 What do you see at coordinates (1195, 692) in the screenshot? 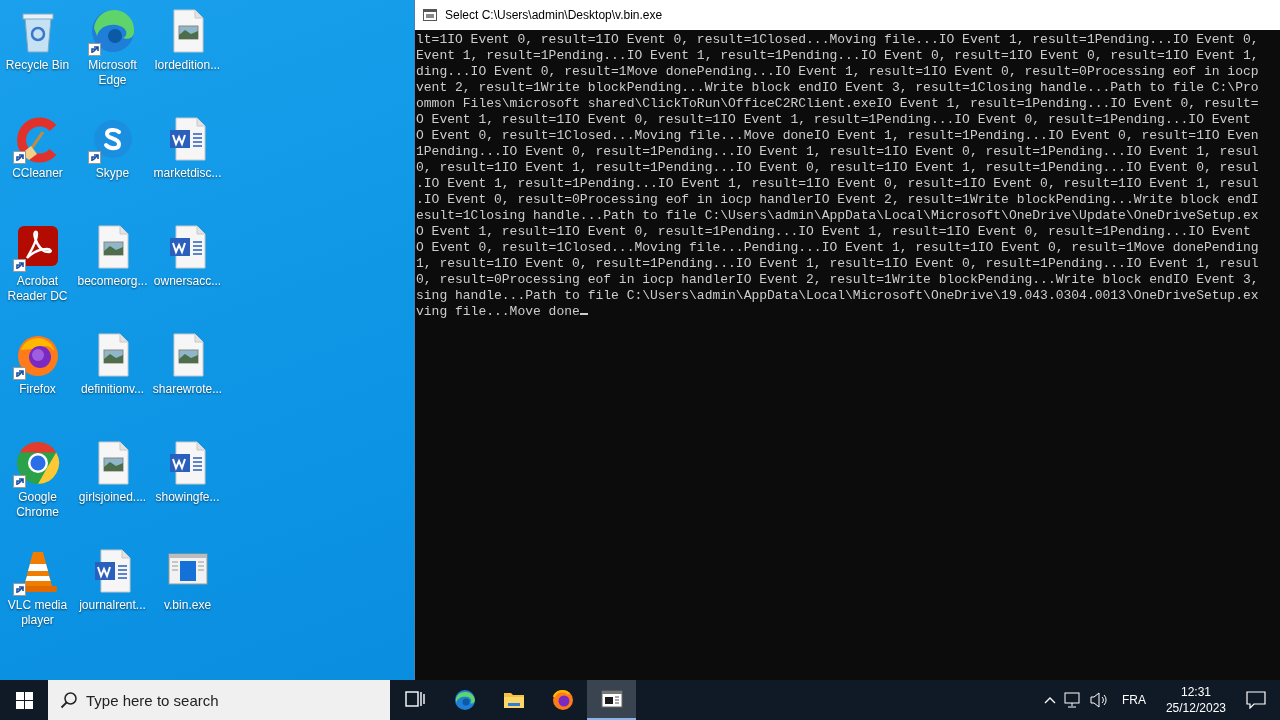
I see `clock-time: 12:31` at bounding box center [1195, 692].